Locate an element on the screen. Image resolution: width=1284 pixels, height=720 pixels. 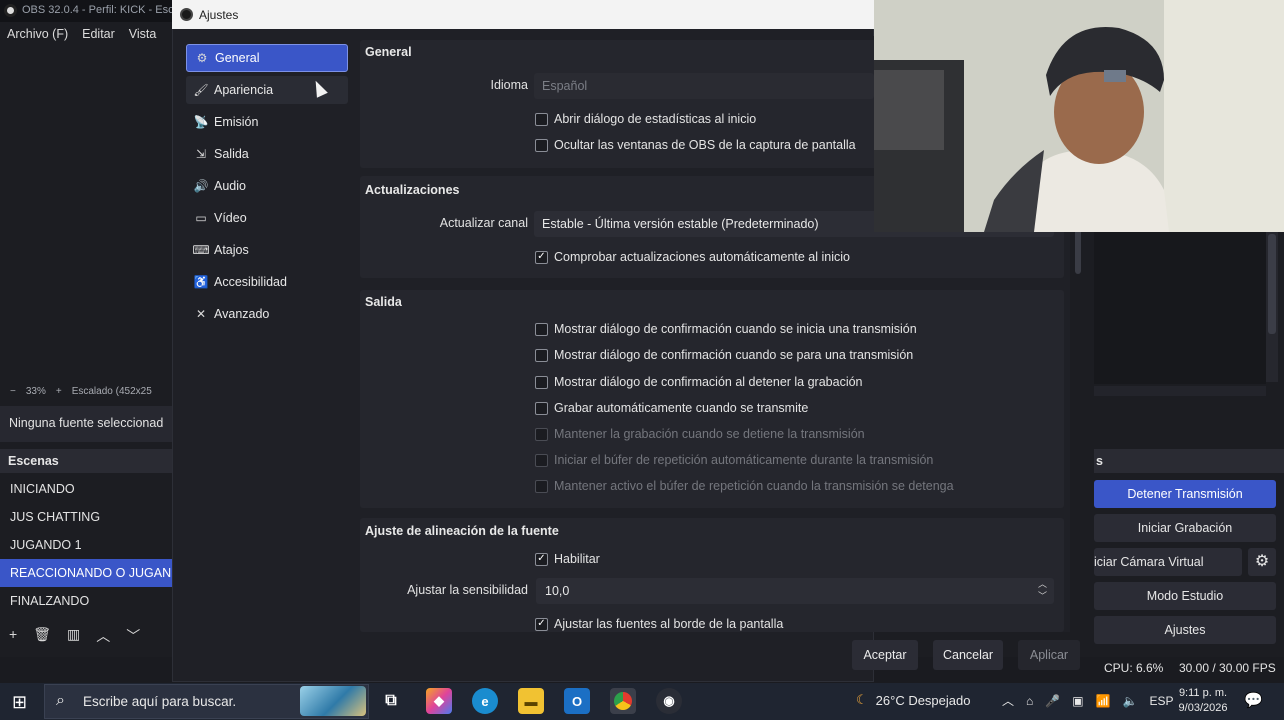
nav-audio: 🔊 Audio is located at coordinates (267, 186).